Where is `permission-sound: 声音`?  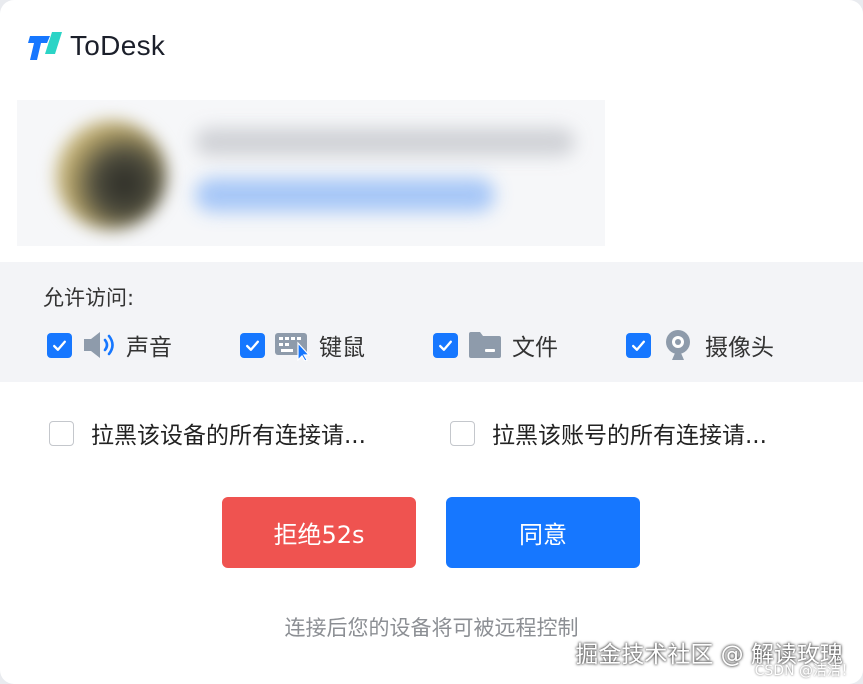 permission-sound: 声音 is located at coordinates (109, 345).